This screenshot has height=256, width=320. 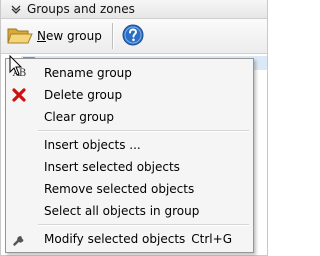 I want to click on menu-item-remove-selected-objects: Remove selected objects, so click(x=129, y=189).